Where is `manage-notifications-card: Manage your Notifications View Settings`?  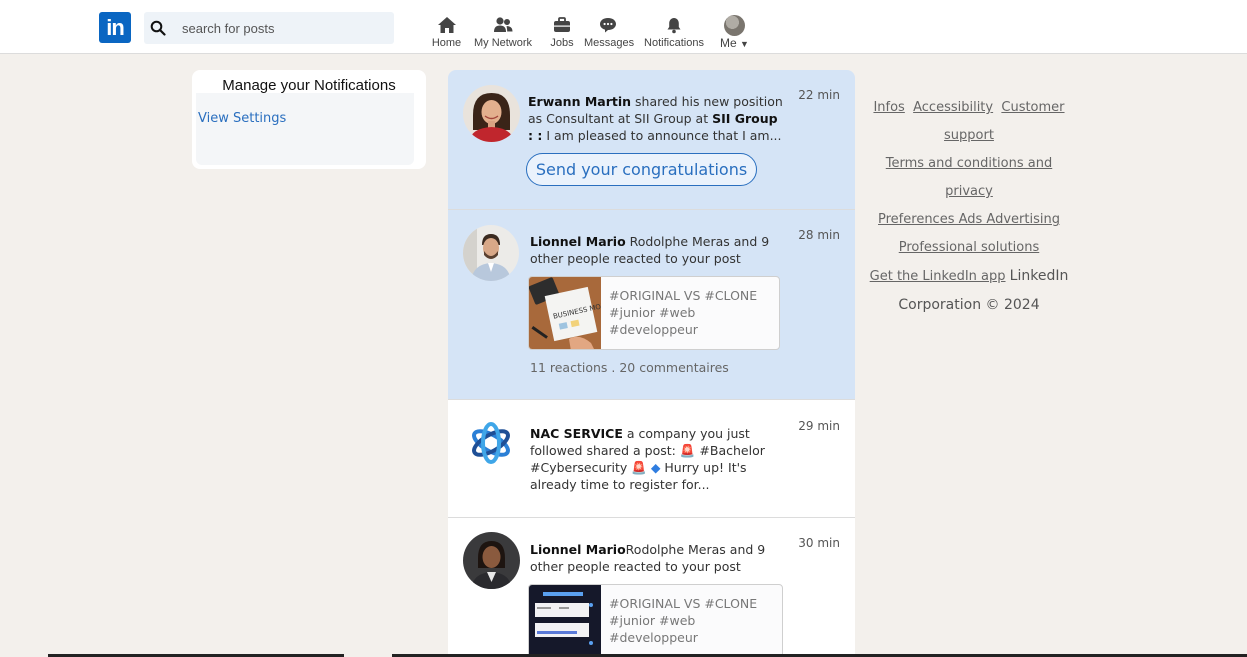 manage-notifications-card: Manage your Notifications View Settings is located at coordinates (309, 119).